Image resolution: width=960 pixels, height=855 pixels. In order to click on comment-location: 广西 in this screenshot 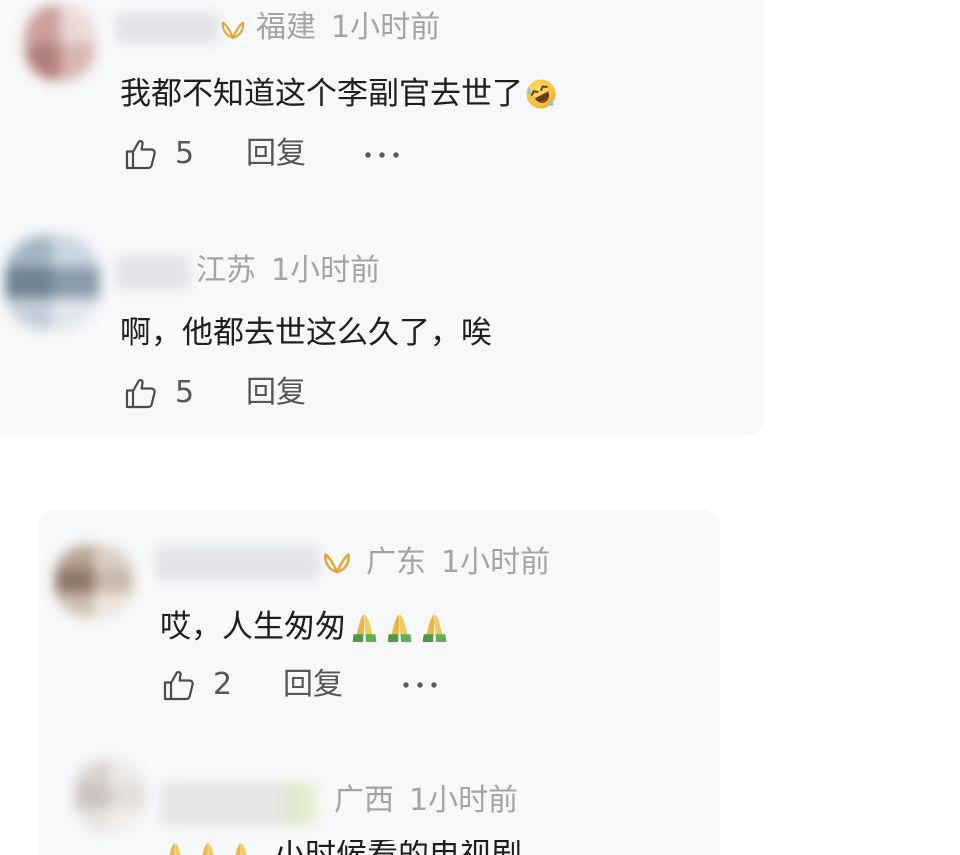, I will do `click(364, 800)`.